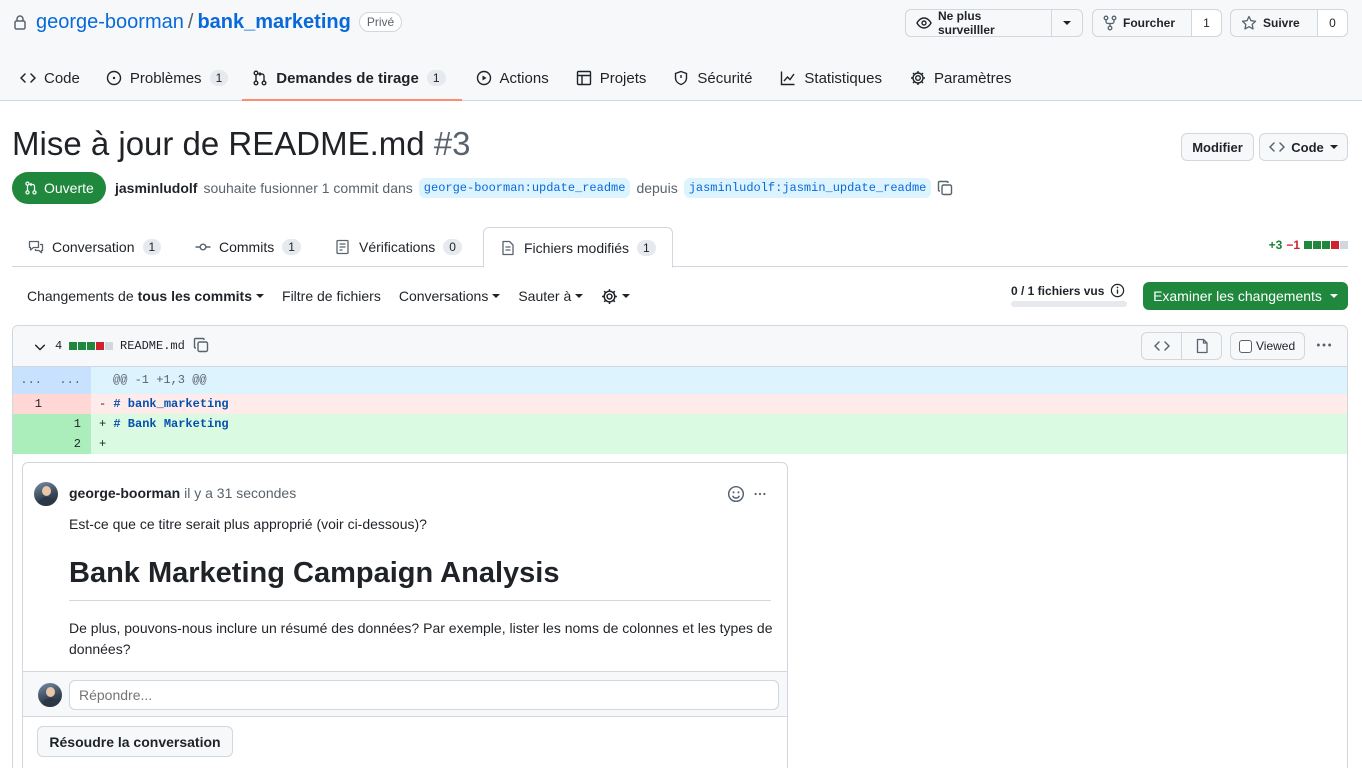 This screenshot has height=768, width=1362. I want to click on nav-actions: Actions, so click(512, 78).